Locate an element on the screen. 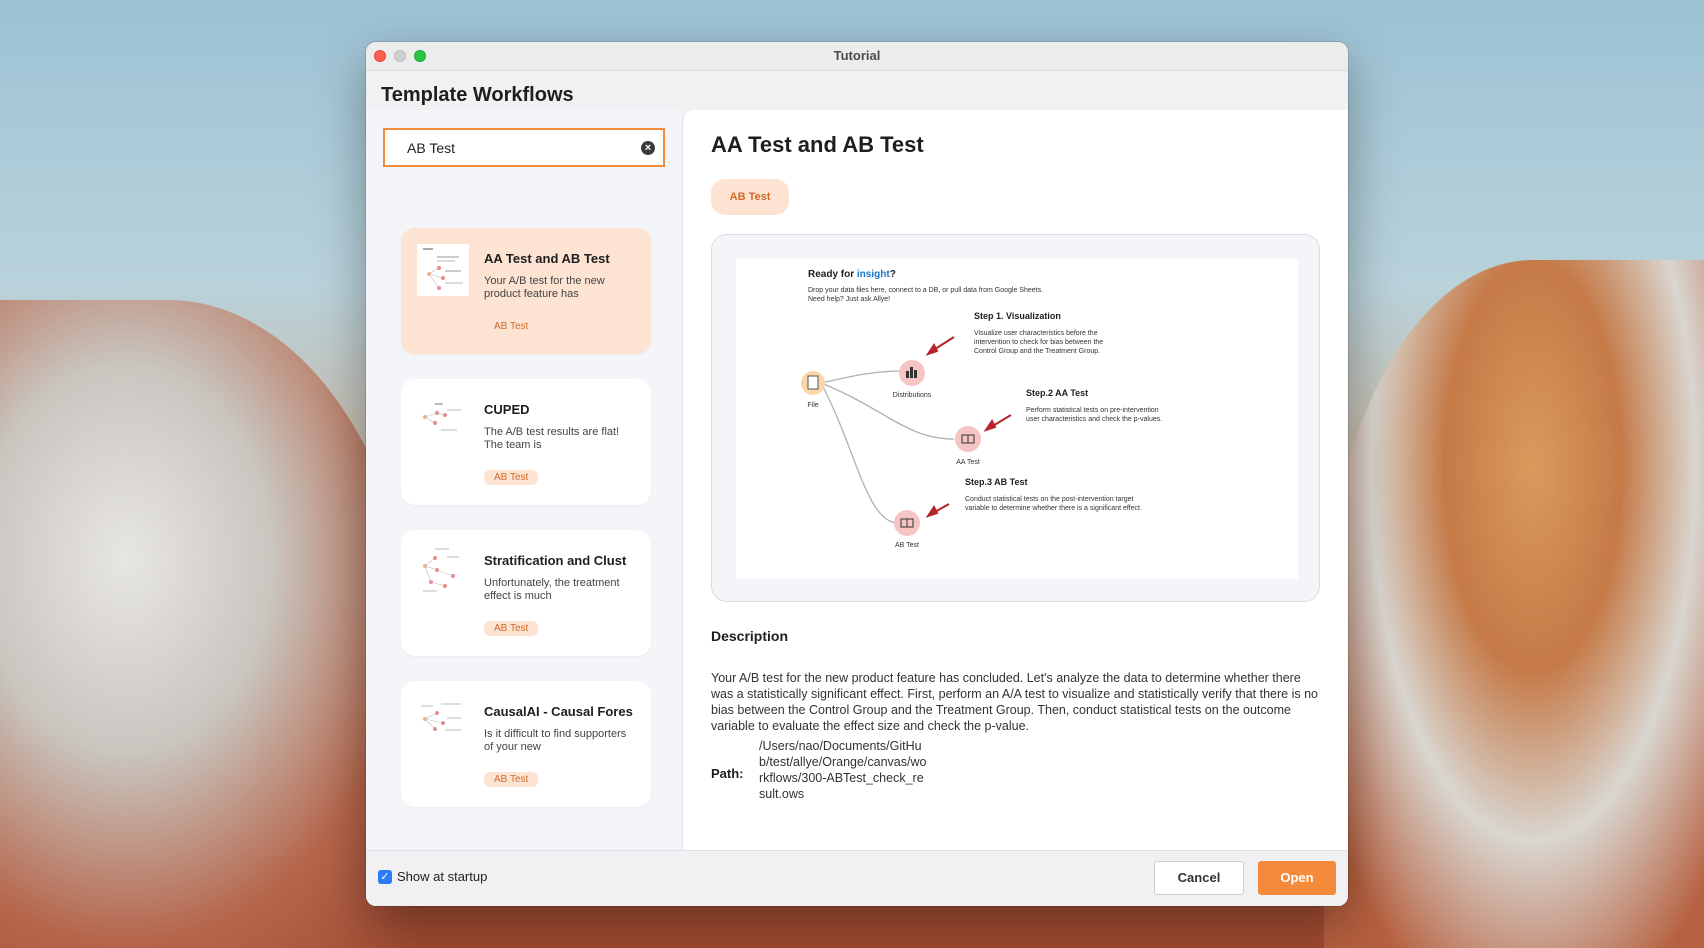 This screenshot has width=1704, height=948. cancel-button: Cancel is located at coordinates (1199, 878).